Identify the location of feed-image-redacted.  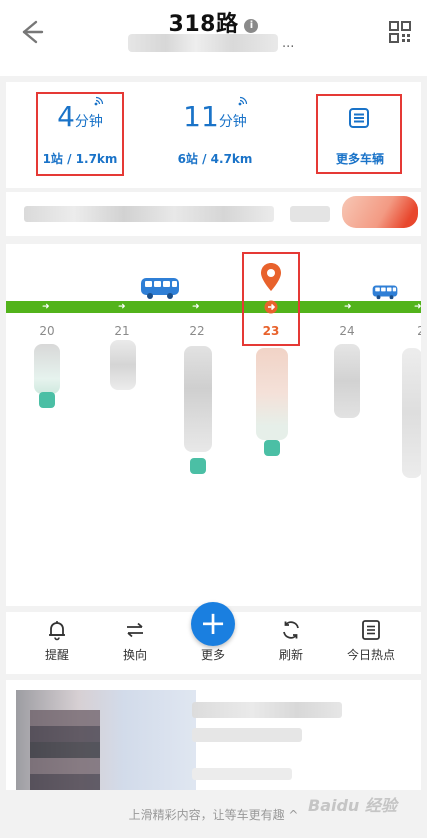
(65, 750).